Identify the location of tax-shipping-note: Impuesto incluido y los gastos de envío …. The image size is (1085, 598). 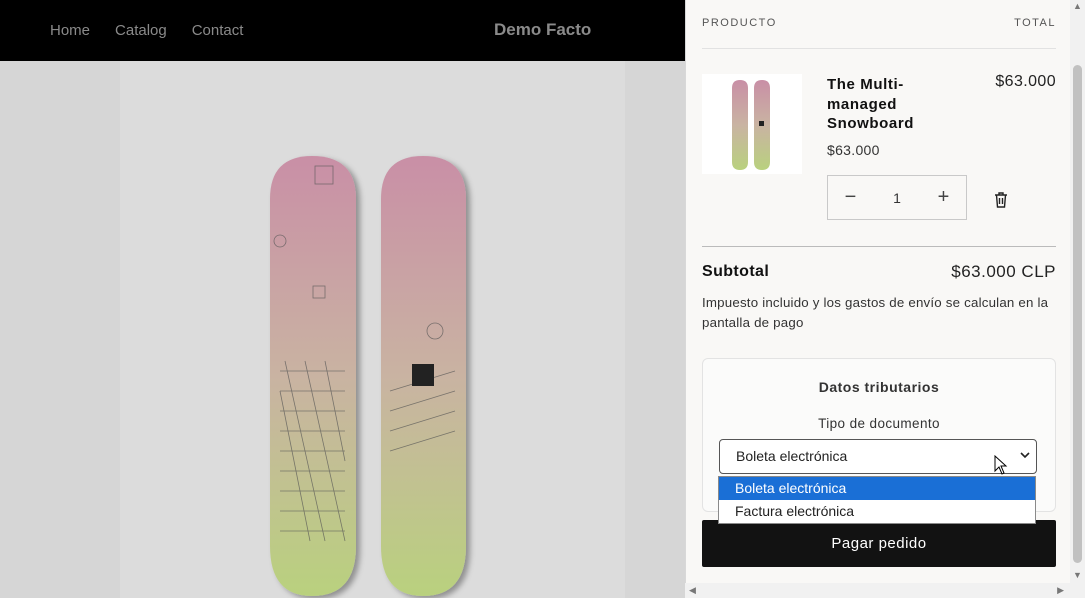
(875, 312).